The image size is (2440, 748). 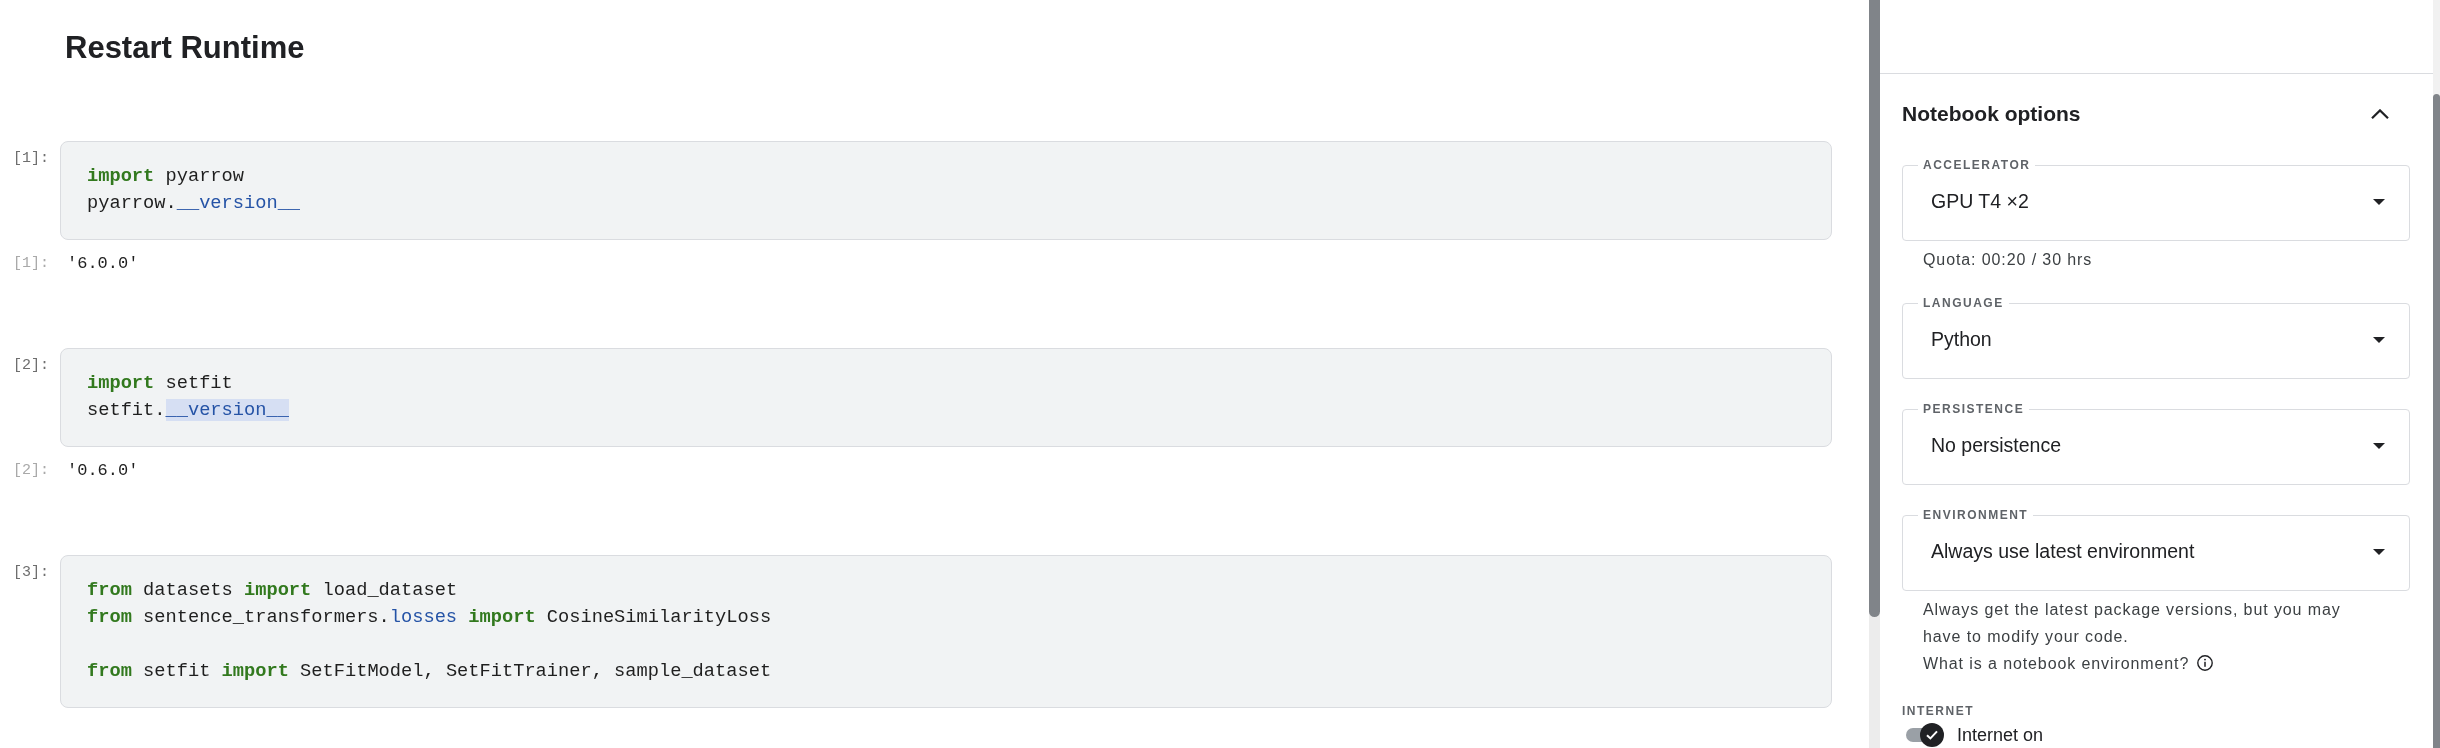 I want to click on cell-prompt: [3]:, so click(x=31, y=573).